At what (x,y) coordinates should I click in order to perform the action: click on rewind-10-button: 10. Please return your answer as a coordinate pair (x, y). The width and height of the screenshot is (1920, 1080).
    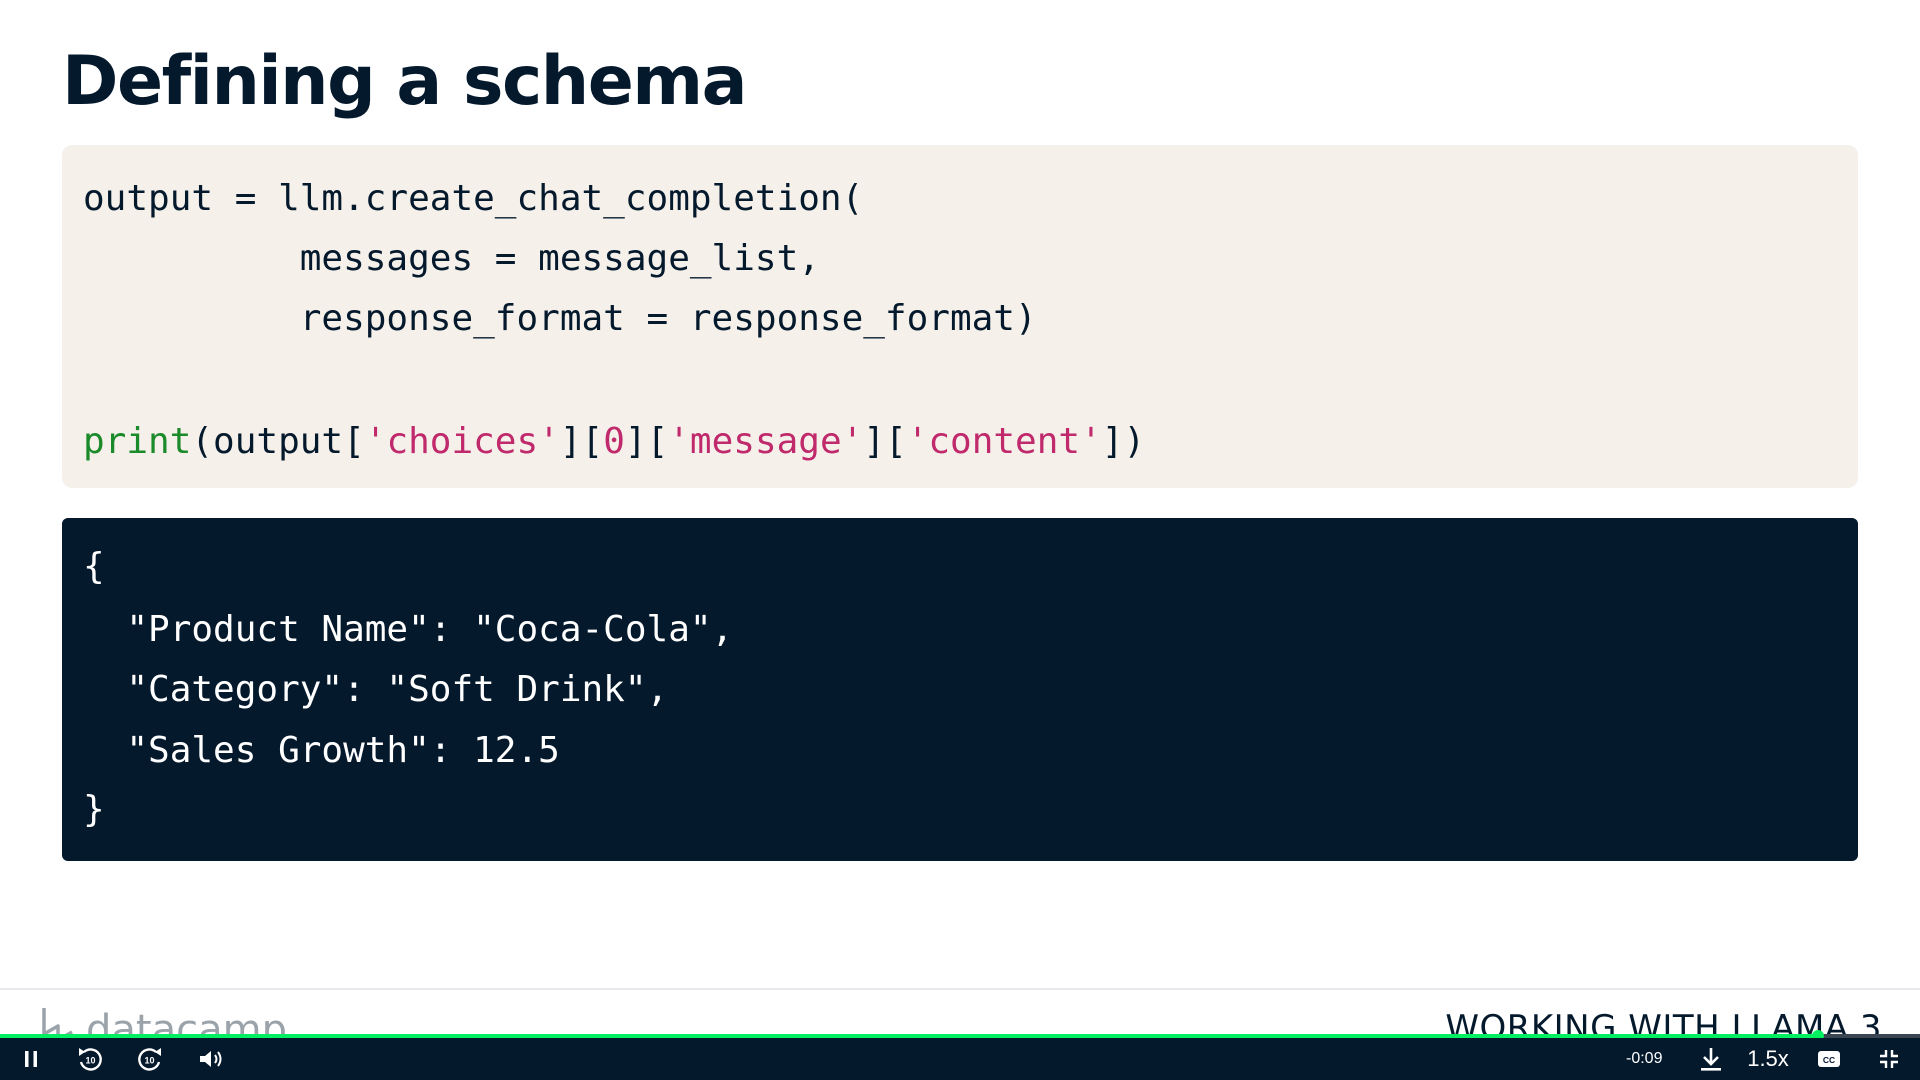
    Looking at the image, I should click on (90, 1059).